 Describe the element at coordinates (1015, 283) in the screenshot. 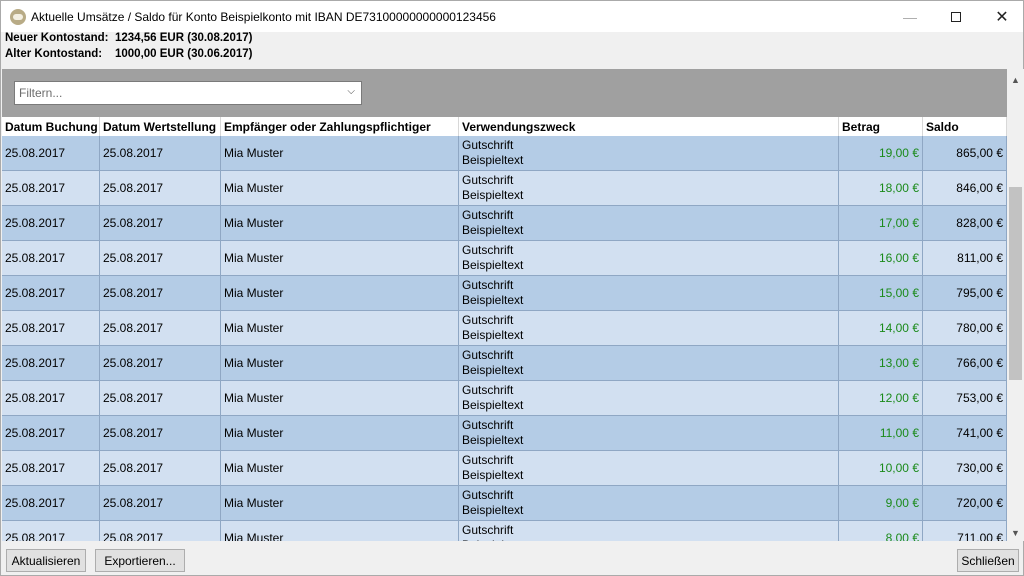

I see `scrollbar-thumb` at that location.